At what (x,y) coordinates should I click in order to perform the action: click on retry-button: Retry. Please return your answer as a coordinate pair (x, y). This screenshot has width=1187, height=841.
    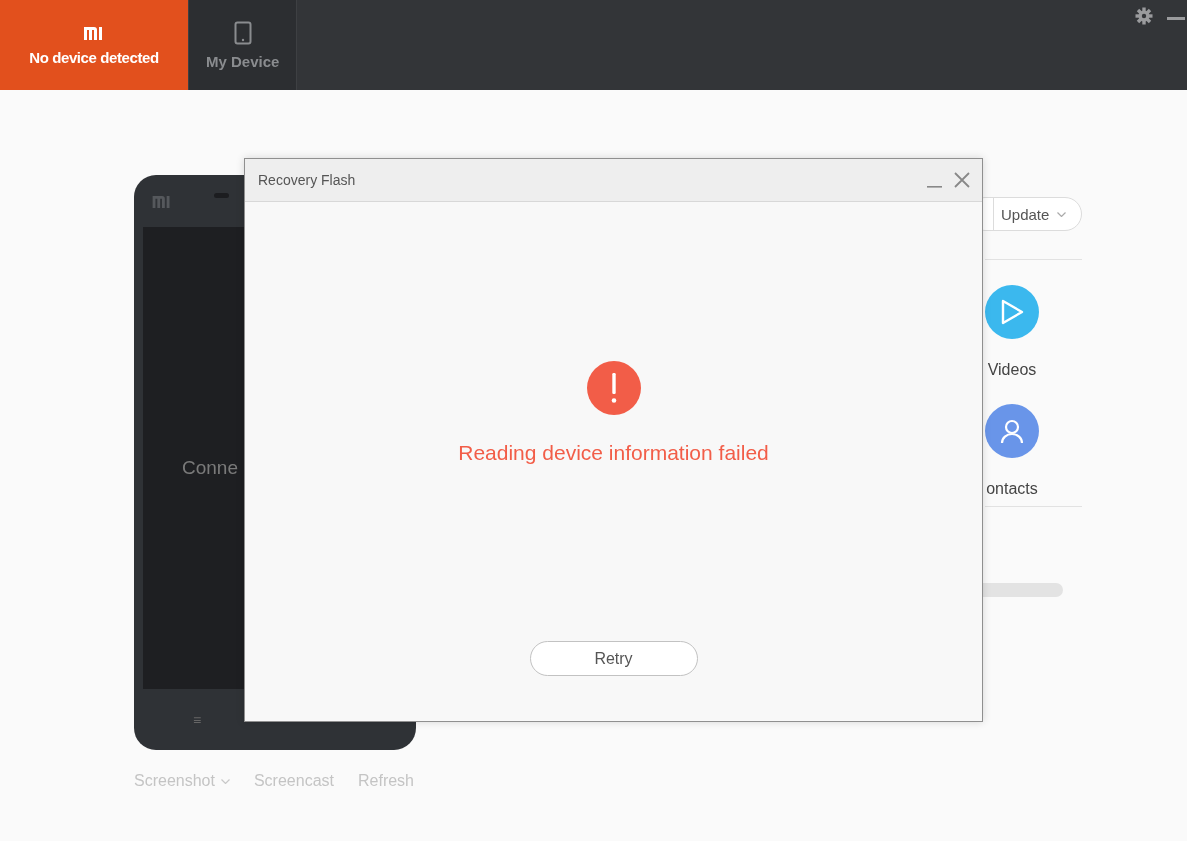
    Looking at the image, I should click on (613, 658).